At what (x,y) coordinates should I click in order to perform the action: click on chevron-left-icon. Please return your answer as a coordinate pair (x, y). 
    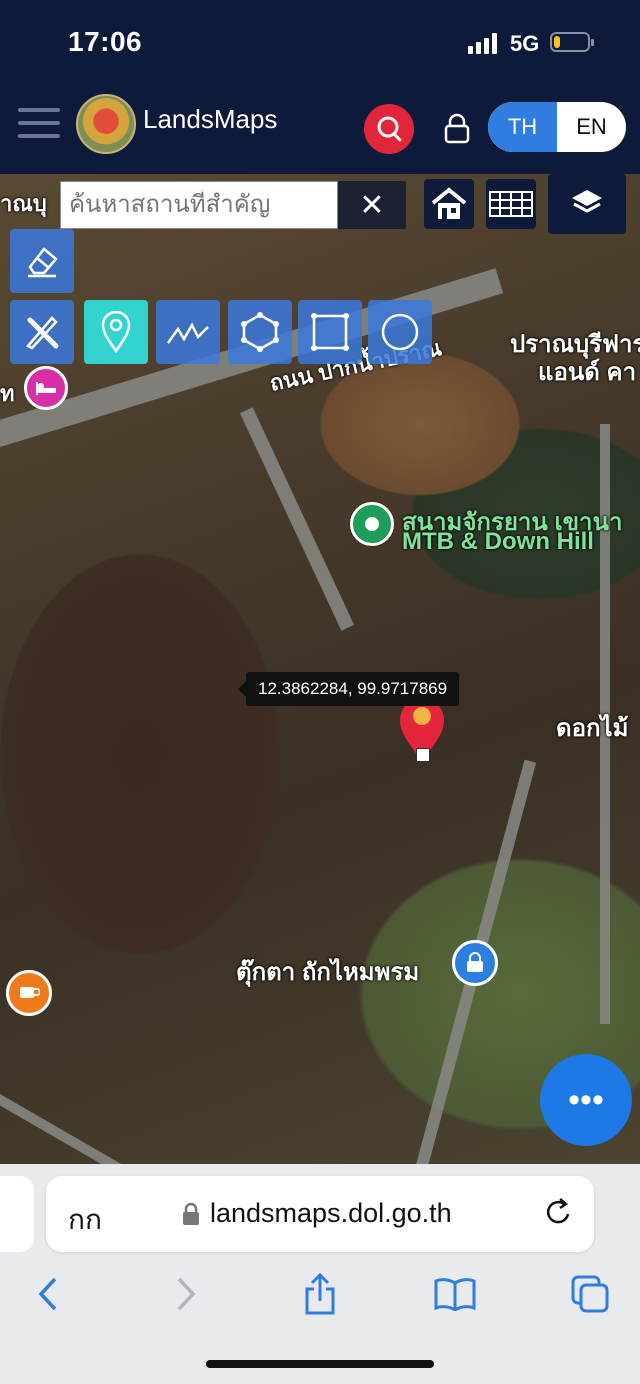
    Looking at the image, I should click on (47, 1294).